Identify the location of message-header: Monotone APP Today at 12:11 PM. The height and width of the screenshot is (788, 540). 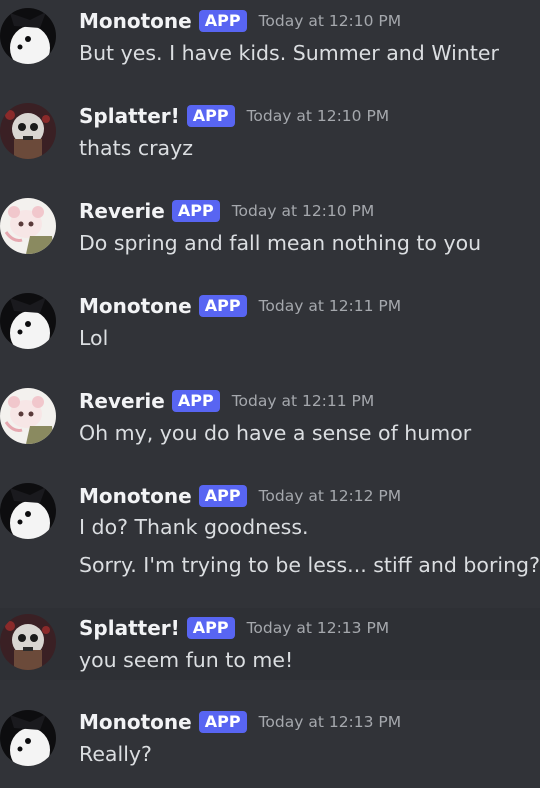
(240, 306).